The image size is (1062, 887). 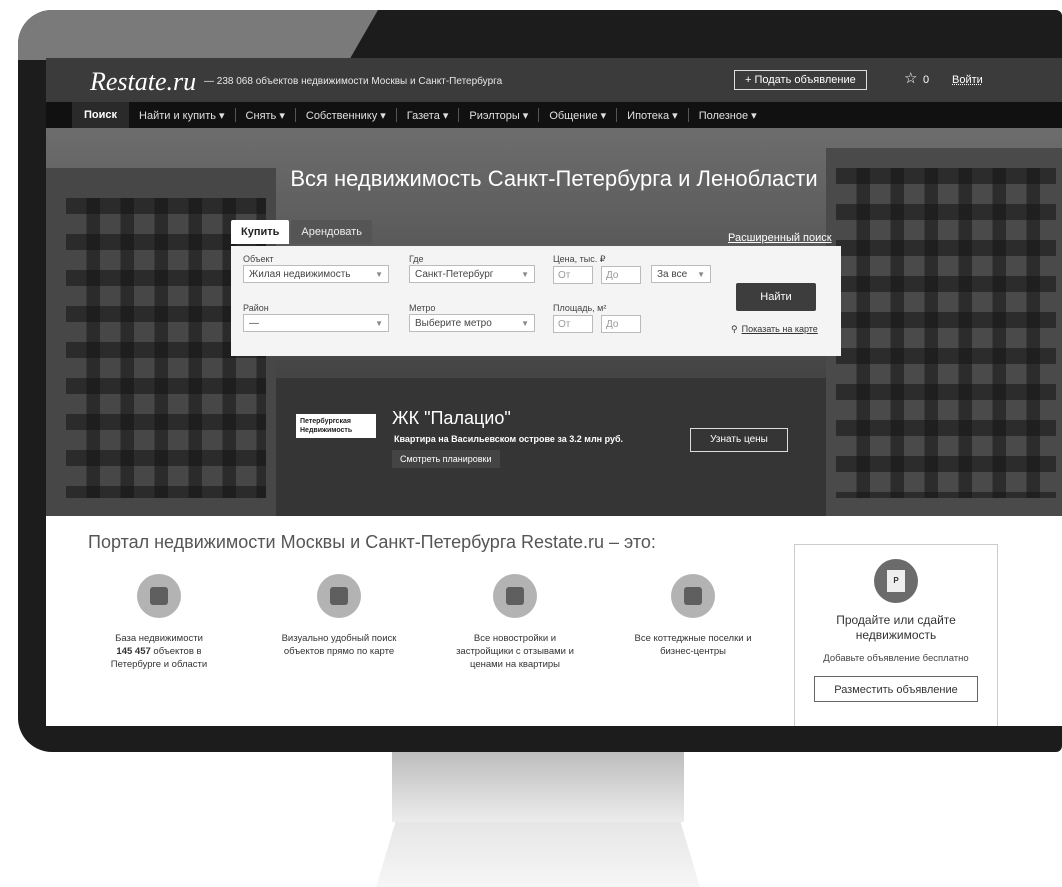 What do you see at coordinates (573, 324) in the screenshot?
I see `area-from-input: От` at bounding box center [573, 324].